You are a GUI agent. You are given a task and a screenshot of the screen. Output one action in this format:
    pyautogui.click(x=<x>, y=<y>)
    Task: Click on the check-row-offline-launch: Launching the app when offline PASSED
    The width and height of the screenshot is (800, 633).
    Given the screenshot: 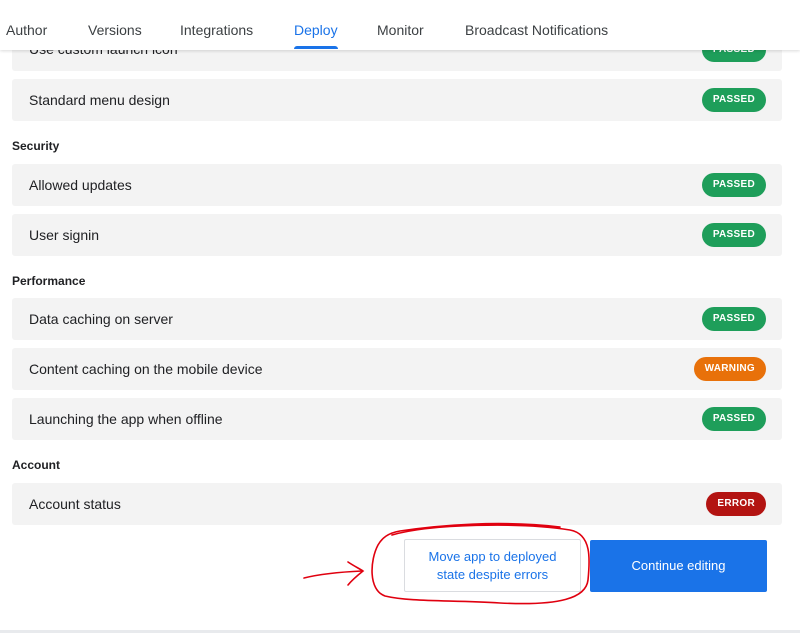 What is the action you would take?
    pyautogui.click(x=397, y=419)
    